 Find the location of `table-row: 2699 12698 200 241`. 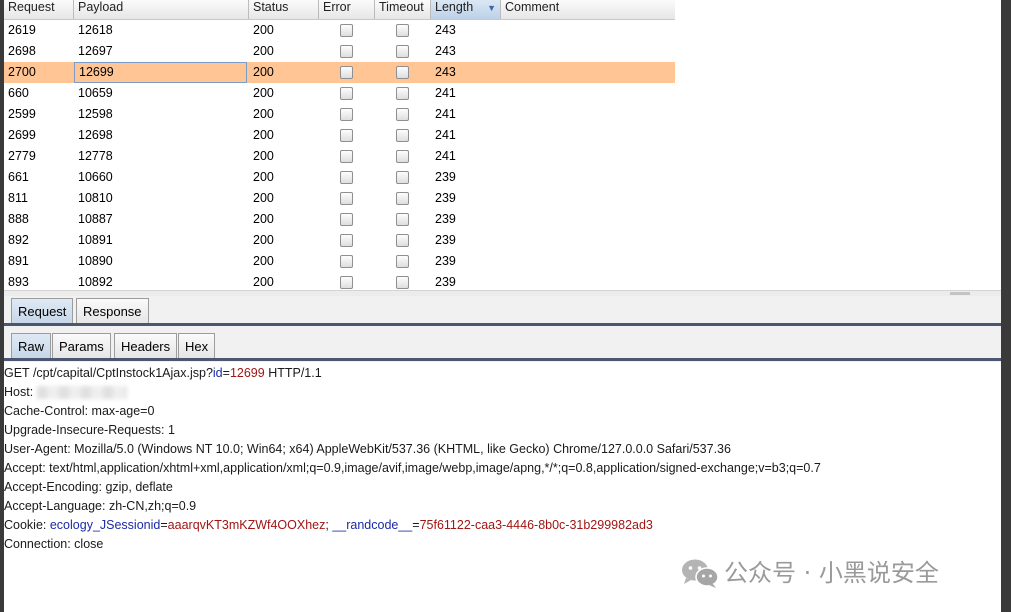

table-row: 2699 12698 200 241 is located at coordinates (339, 135).